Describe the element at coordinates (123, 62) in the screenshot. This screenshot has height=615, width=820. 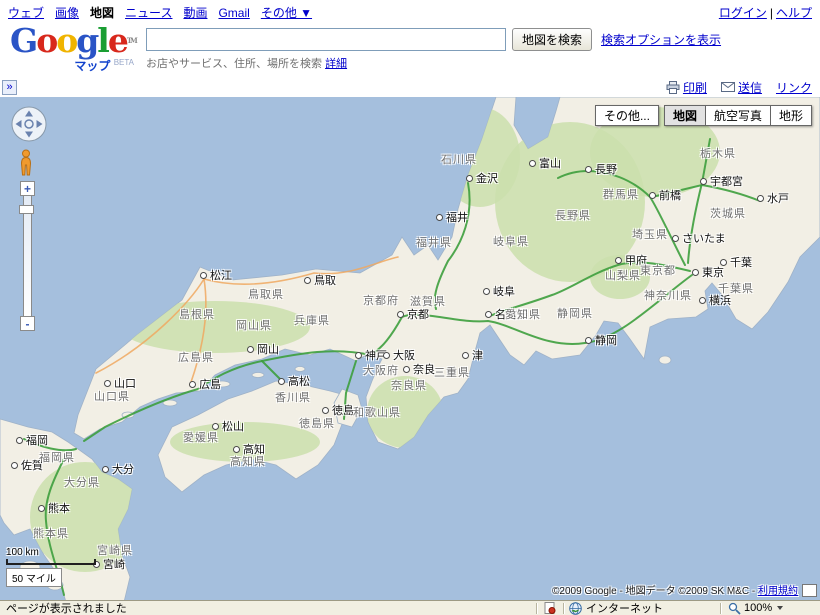
I see `beta-badge: BETA` at that location.